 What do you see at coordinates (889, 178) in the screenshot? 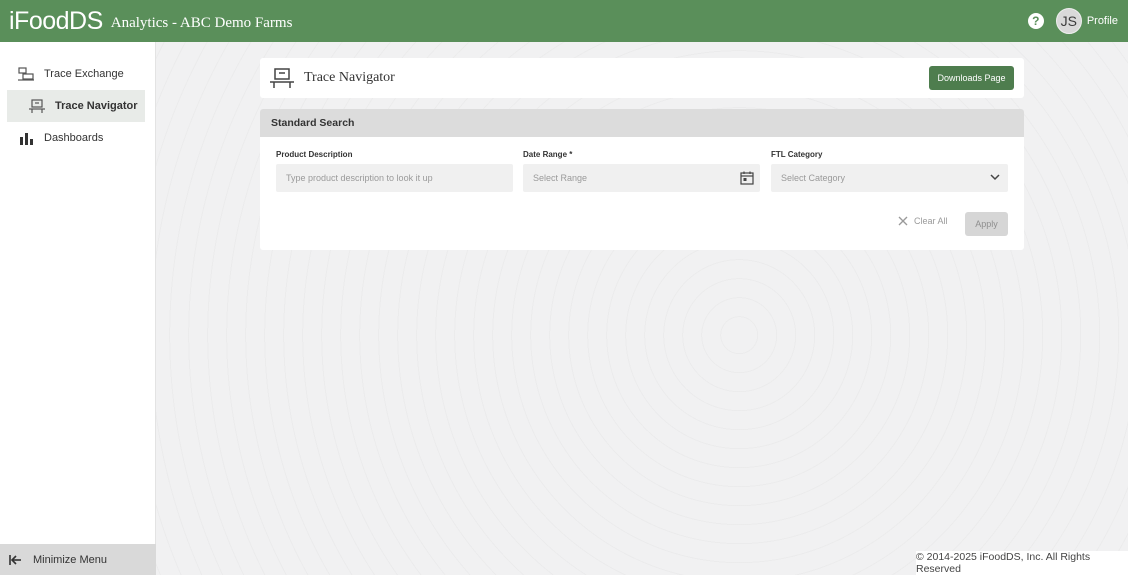
I see `ftl-category-select: Select Category` at bounding box center [889, 178].